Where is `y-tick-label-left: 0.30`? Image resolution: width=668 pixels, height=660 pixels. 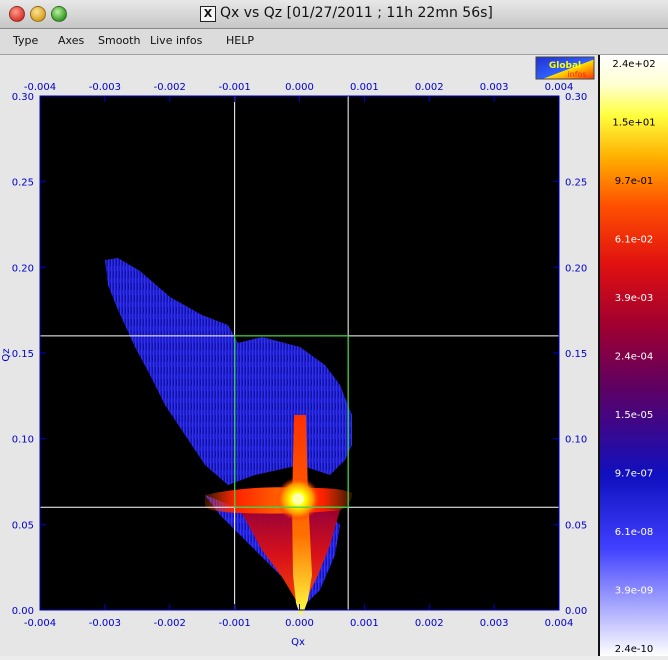
y-tick-label-left: 0.30 is located at coordinates (23, 97).